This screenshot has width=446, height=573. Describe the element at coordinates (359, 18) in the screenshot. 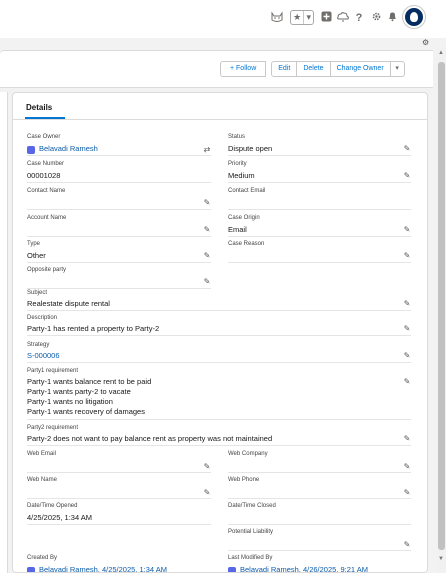

I see `help-icon: ?` at that location.